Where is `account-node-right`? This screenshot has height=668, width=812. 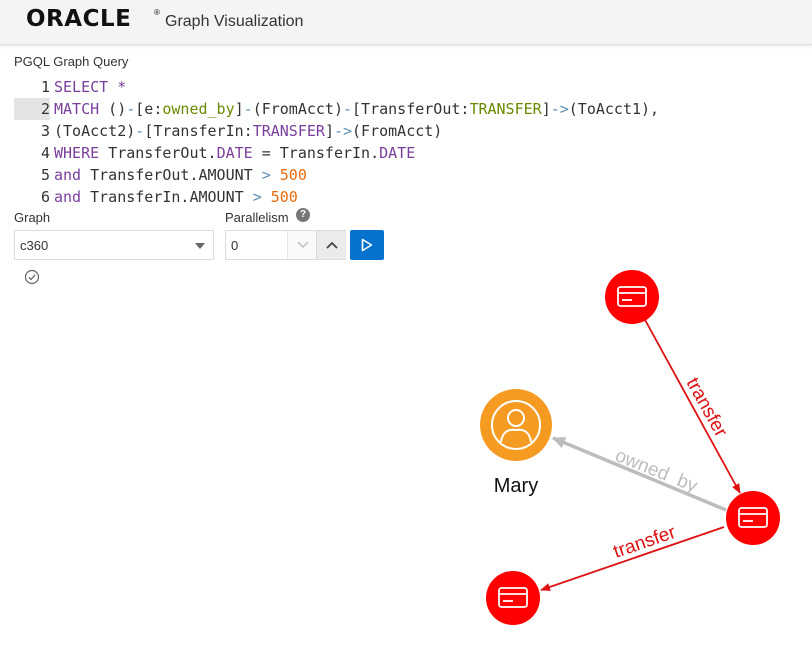
account-node-right is located at coordinates (753, 518).